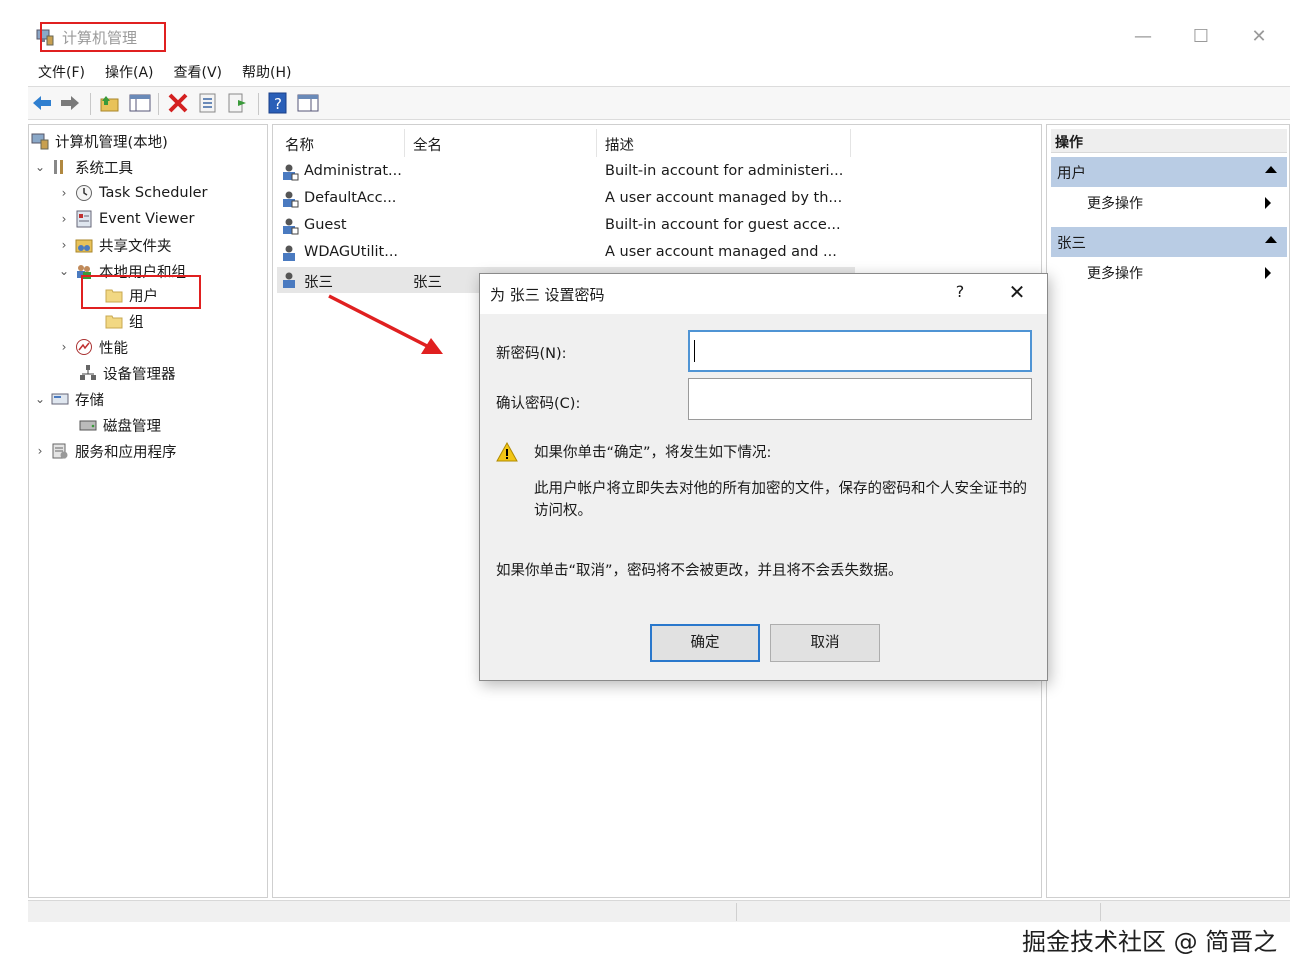  Describe the element at coordinates (1071, 244) in the screenshot. I see `section-label: 张三` at that location.